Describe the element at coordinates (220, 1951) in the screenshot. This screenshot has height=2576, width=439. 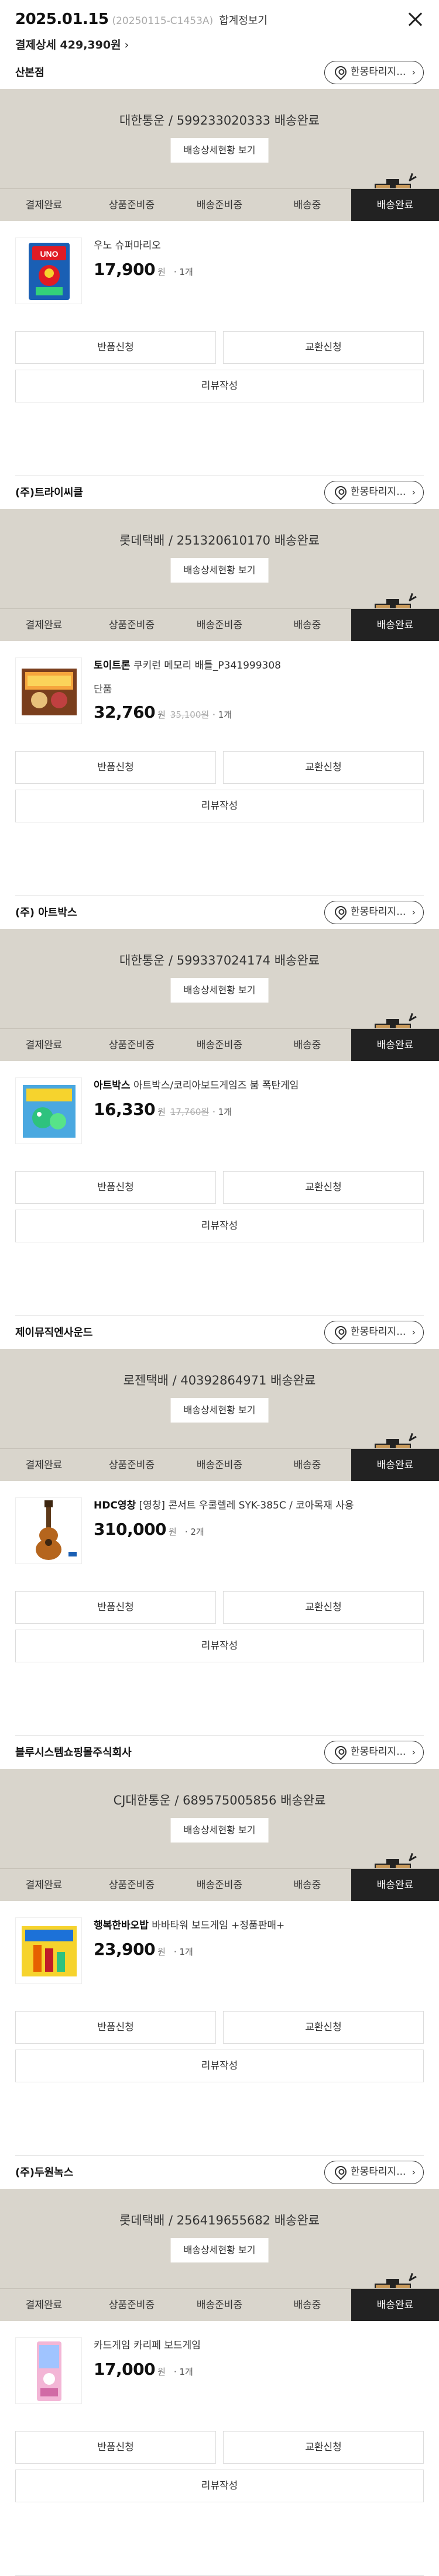
I see `product-row: 행복한바오밥 바바타워 보드게임 +정품판매+ 23,900 원 · 1개` at that location.